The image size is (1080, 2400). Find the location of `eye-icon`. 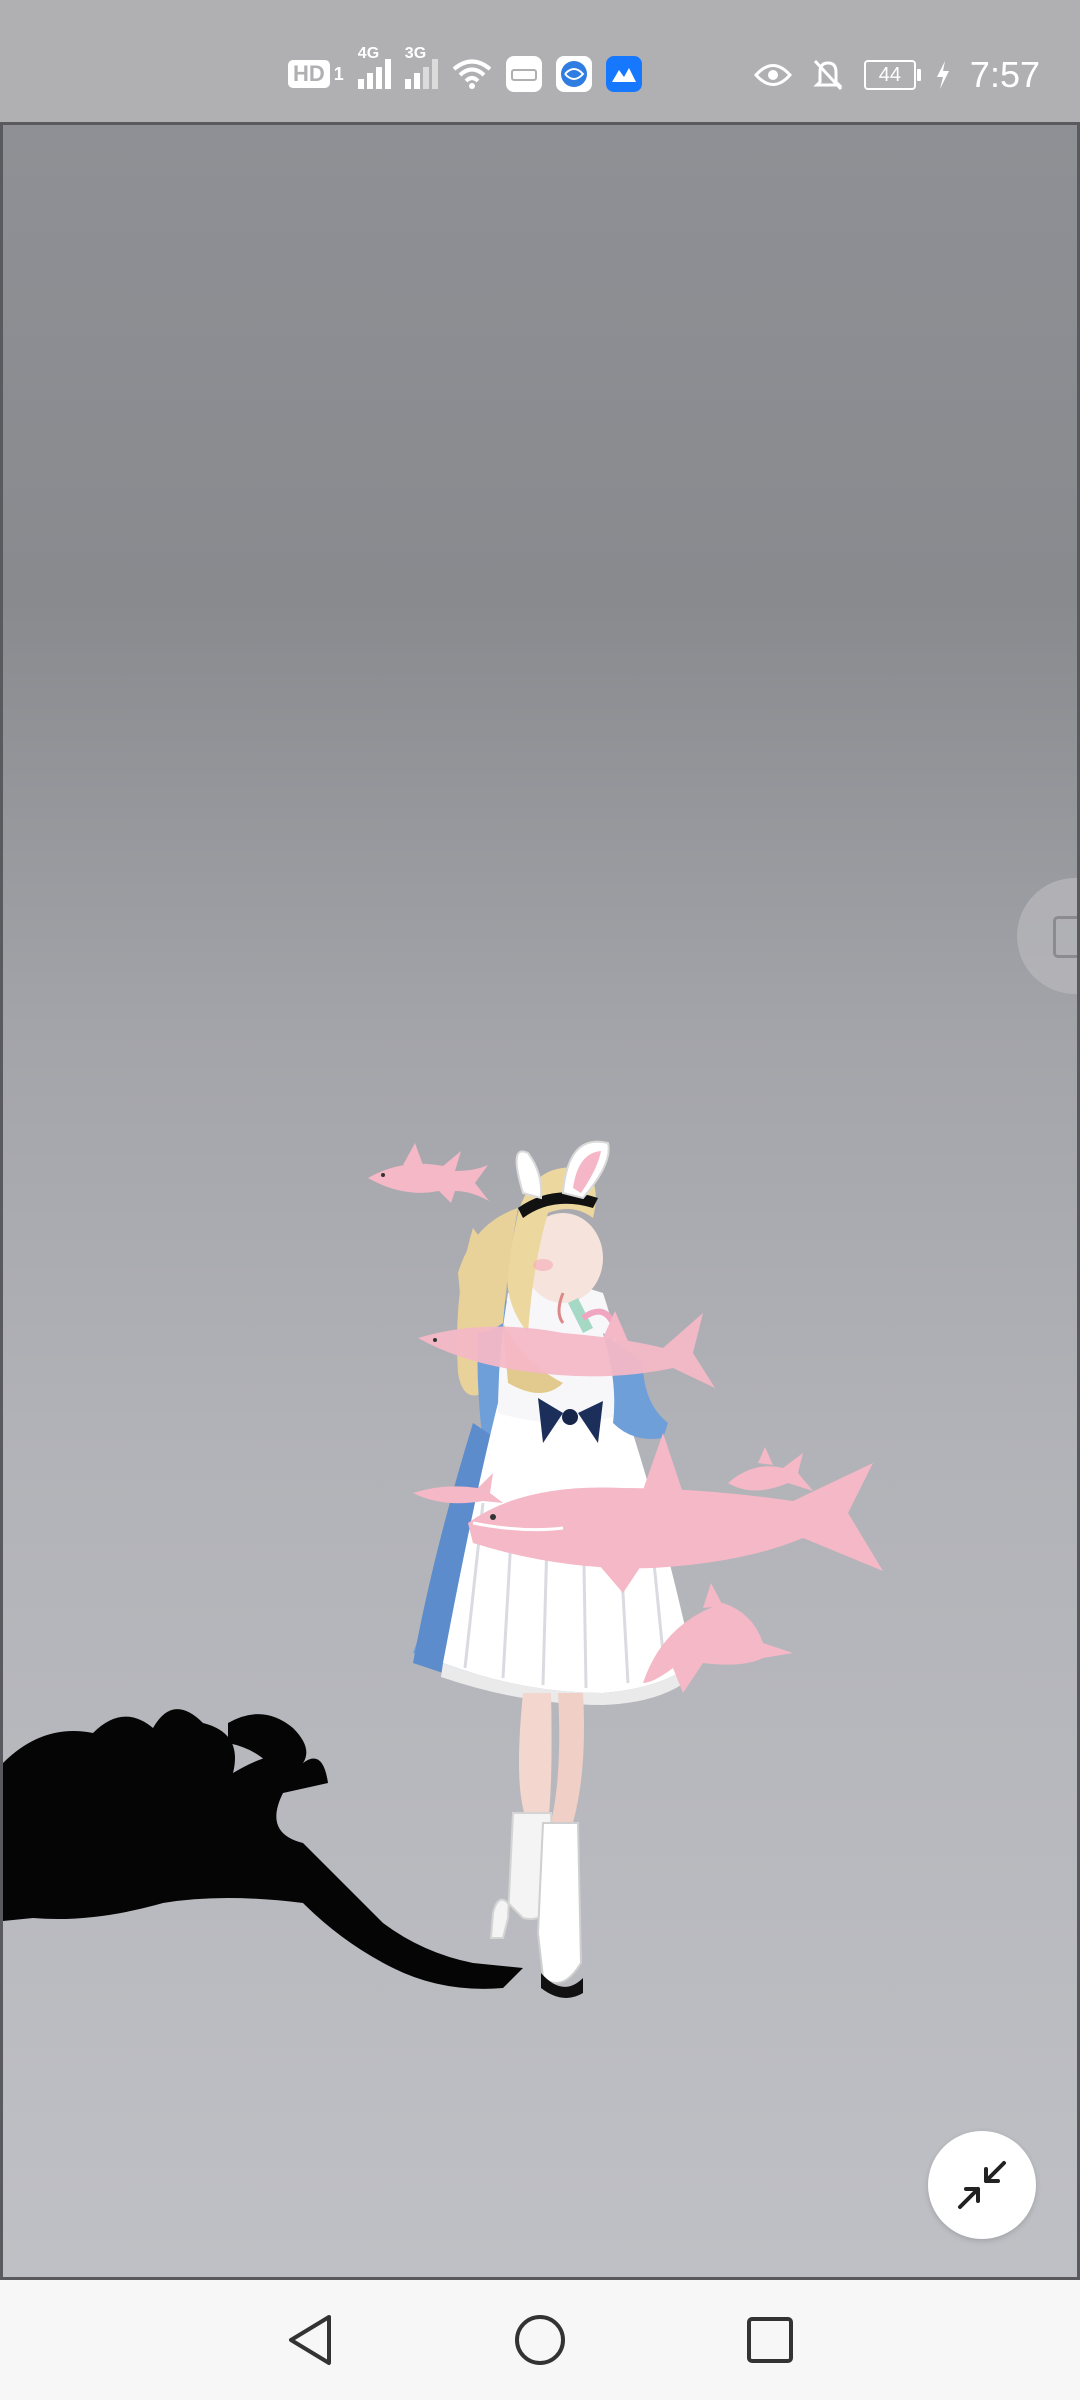

eye-icon is located at coordinates (772, 75).